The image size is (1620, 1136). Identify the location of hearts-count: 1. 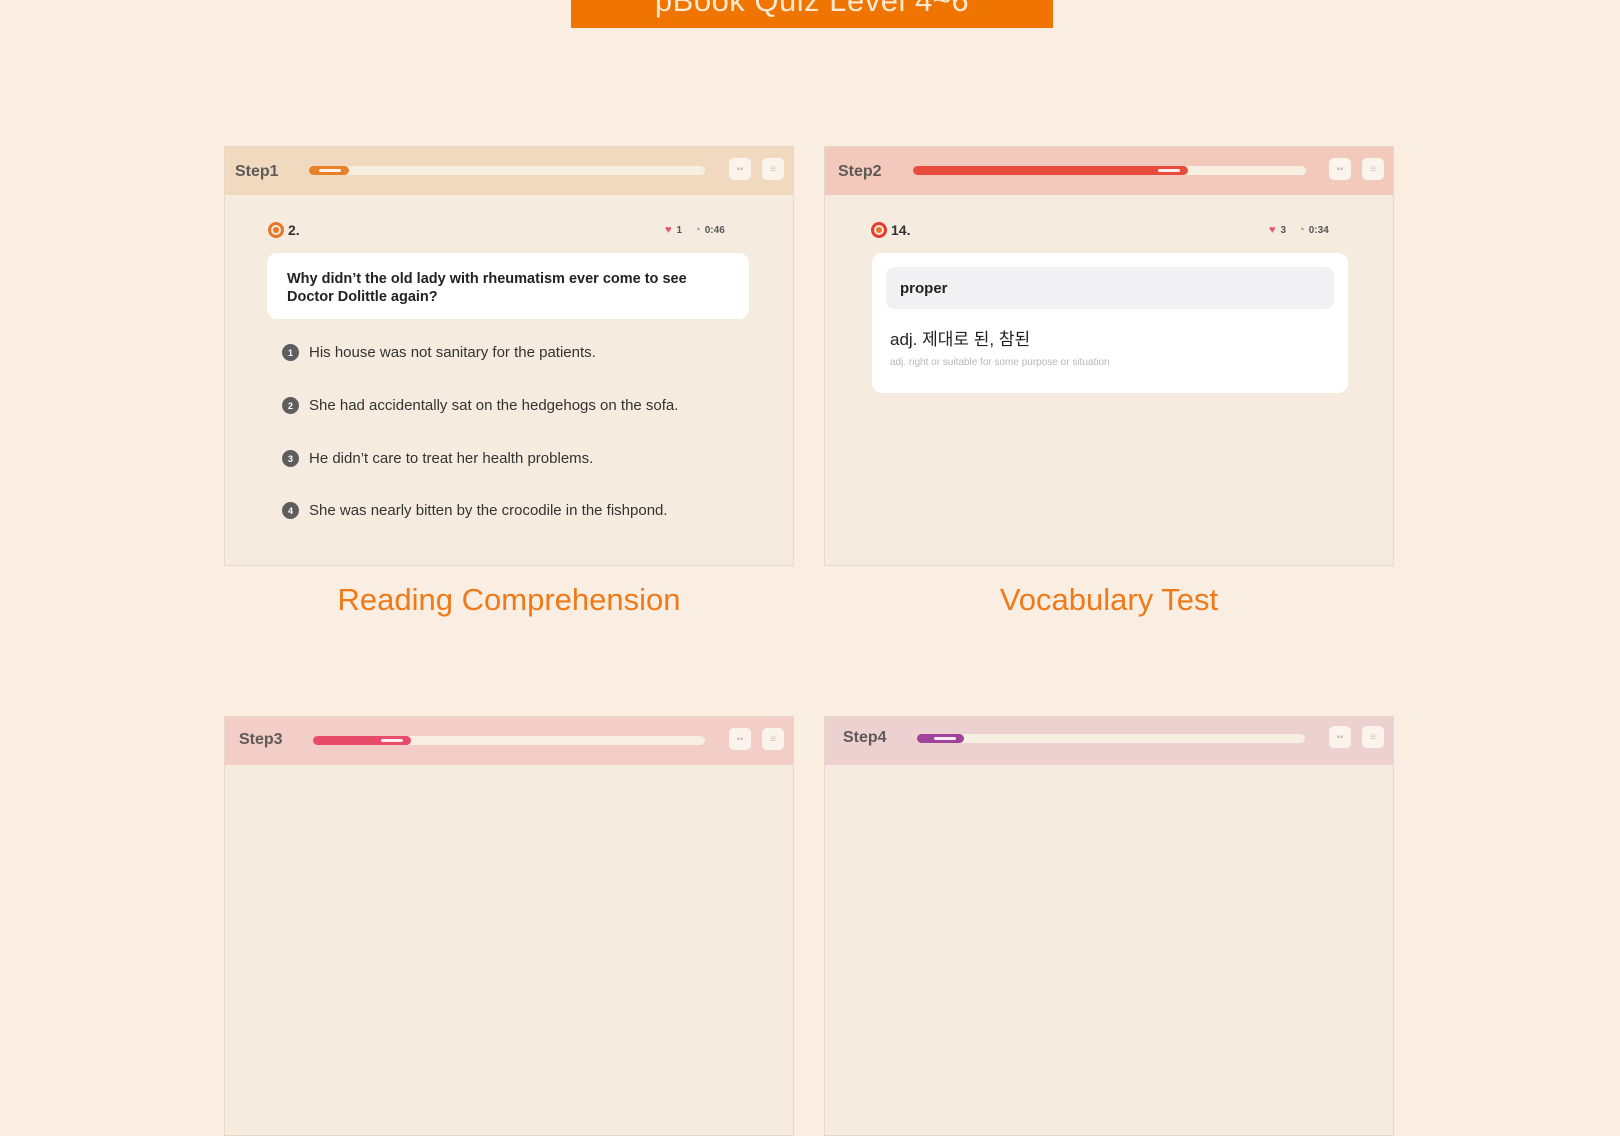
(679, 230).